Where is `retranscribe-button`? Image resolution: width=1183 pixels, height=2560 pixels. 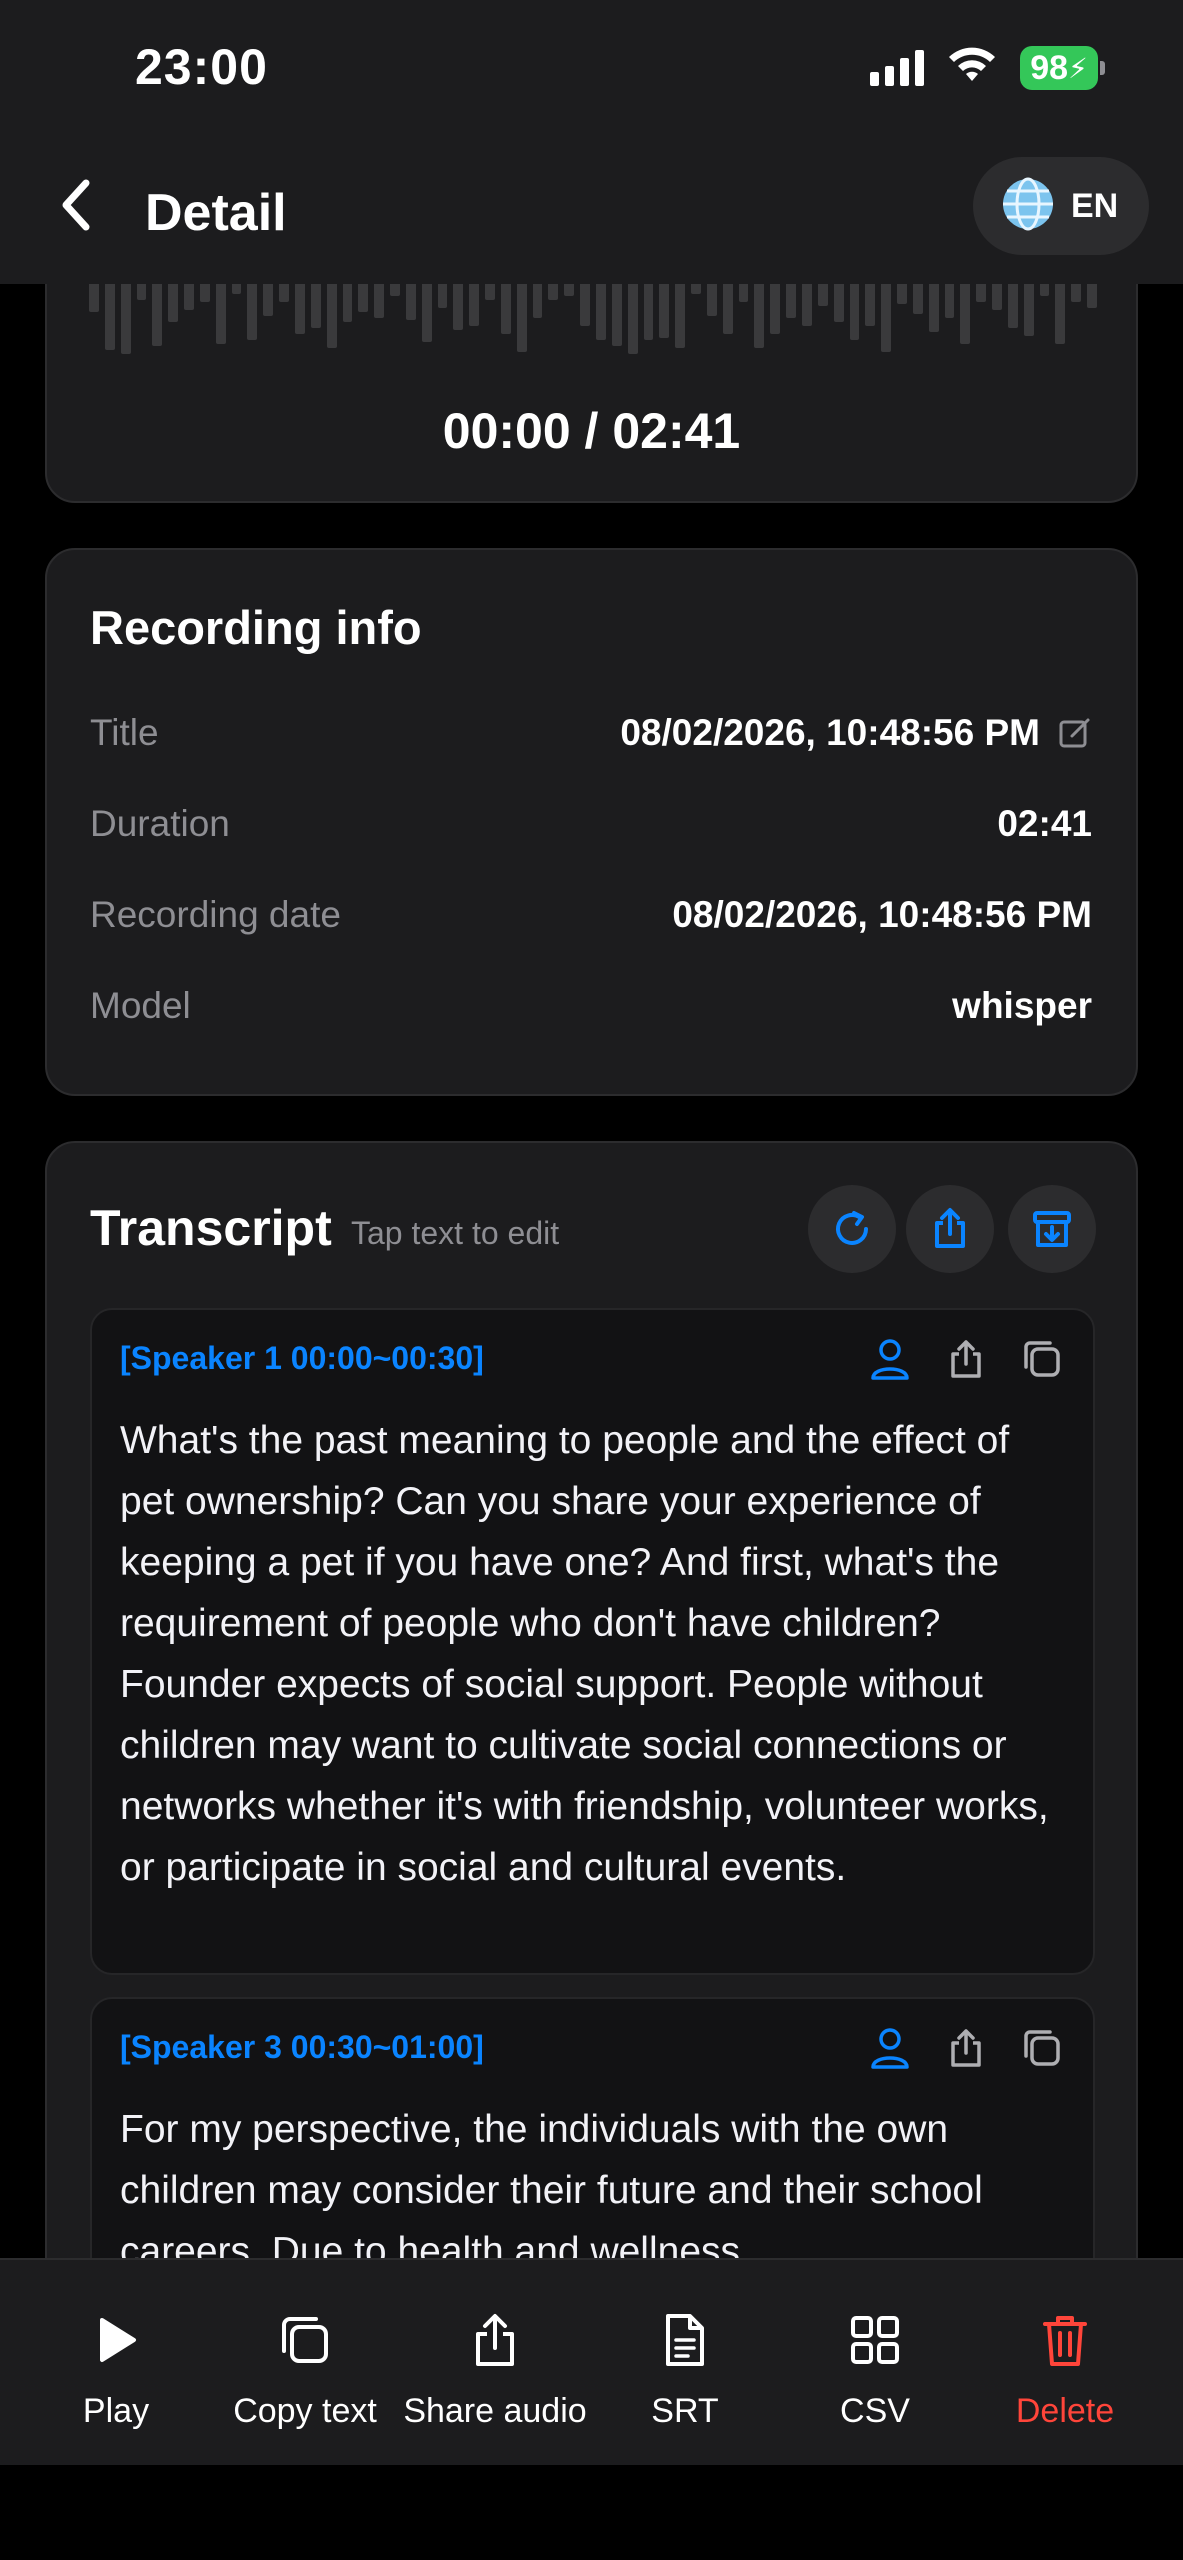 retranscribe-button is located at coordinates (852, 1229).